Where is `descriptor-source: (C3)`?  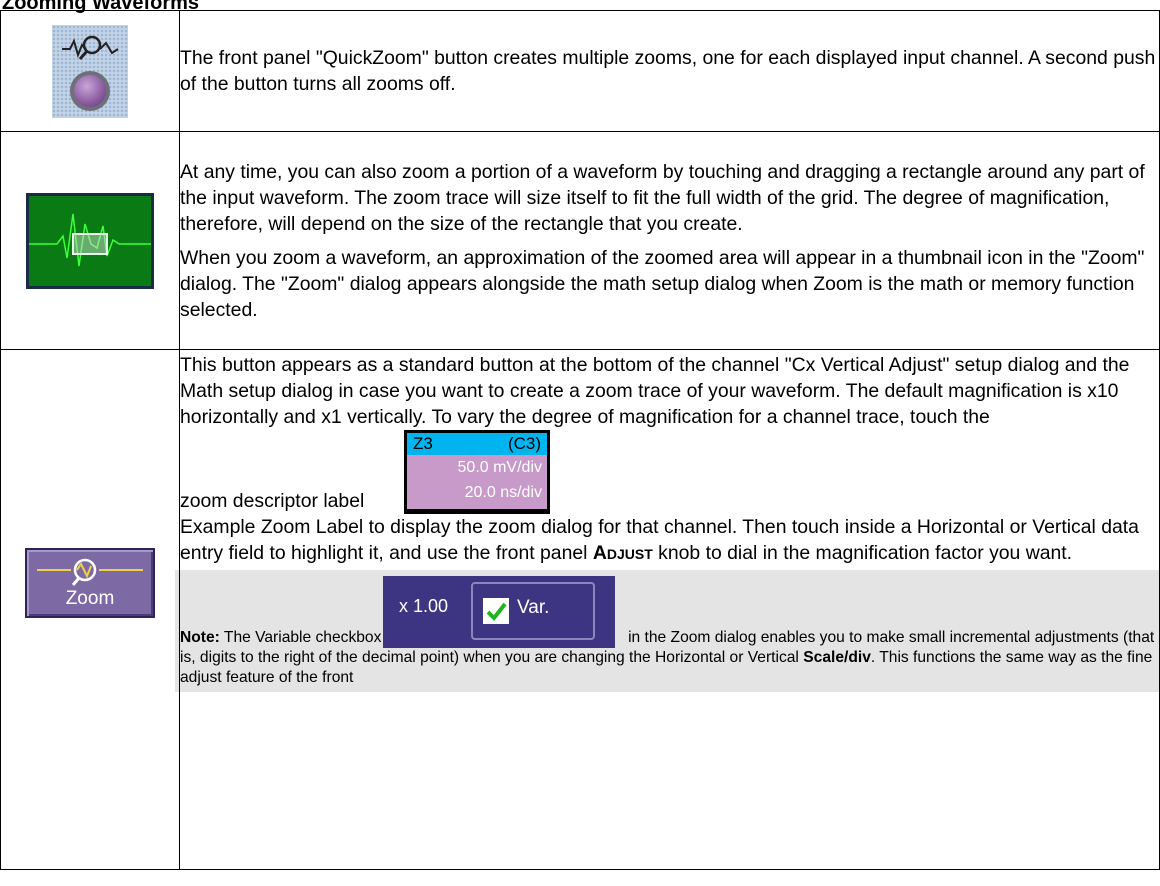 descriptor-source: (C3) is located at coordinates (524, 443).